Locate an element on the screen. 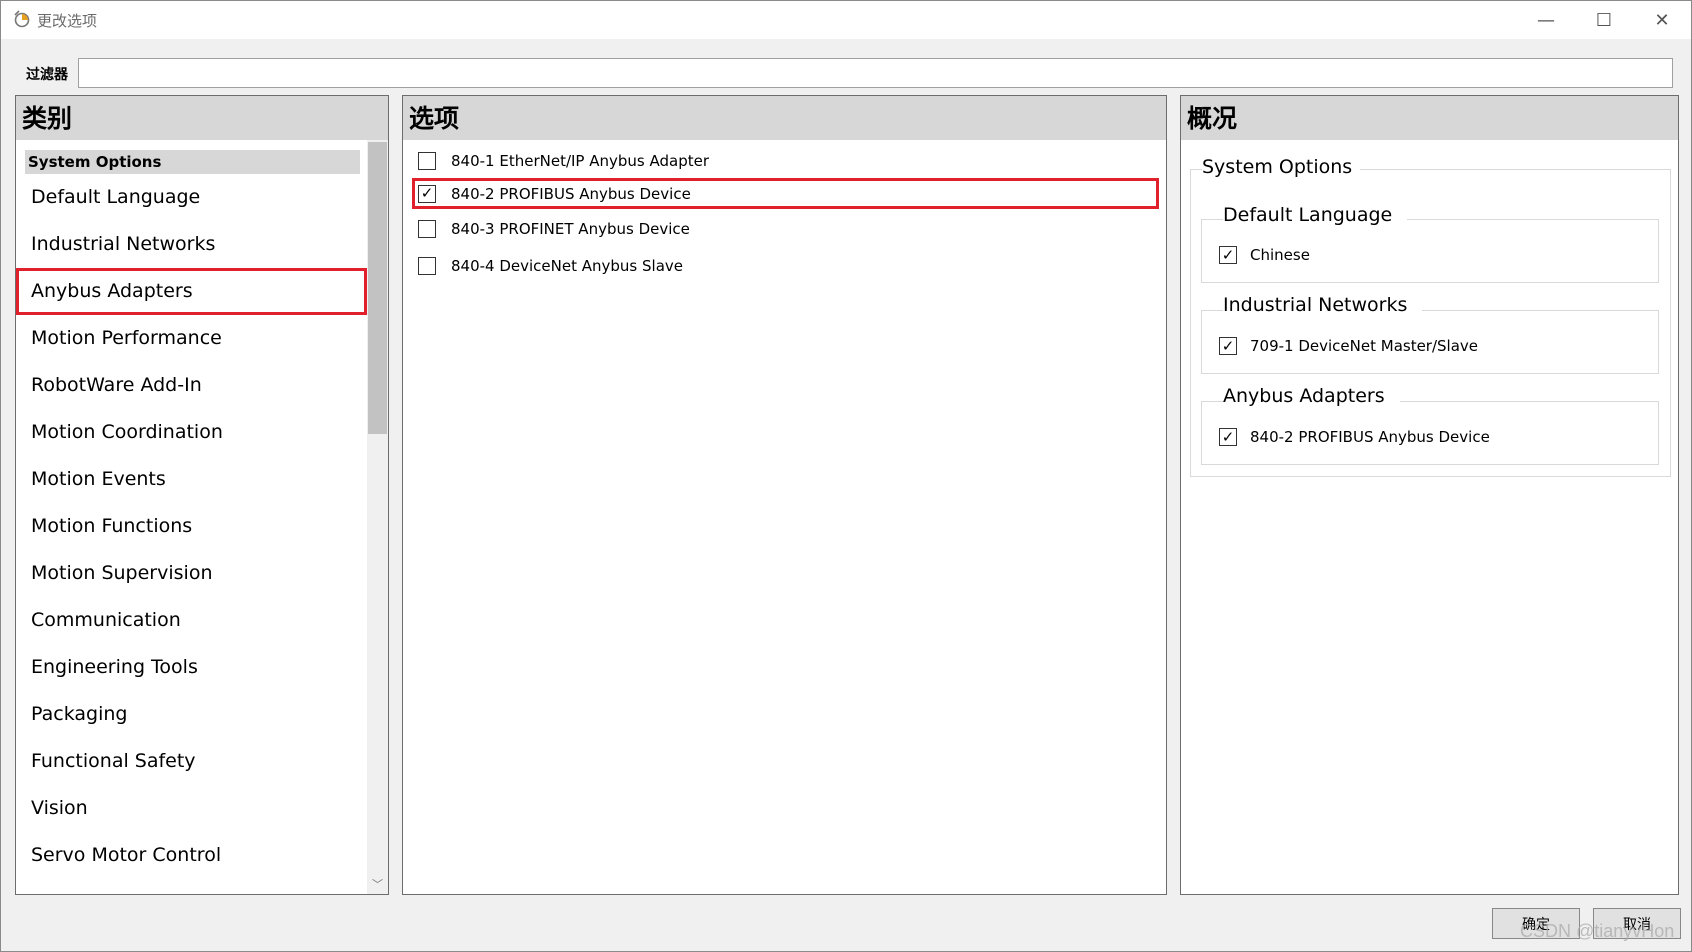 This screenshot has width=1692, height=952. category-motion-functions: Motion Functions is located at coordinates (191, 526).